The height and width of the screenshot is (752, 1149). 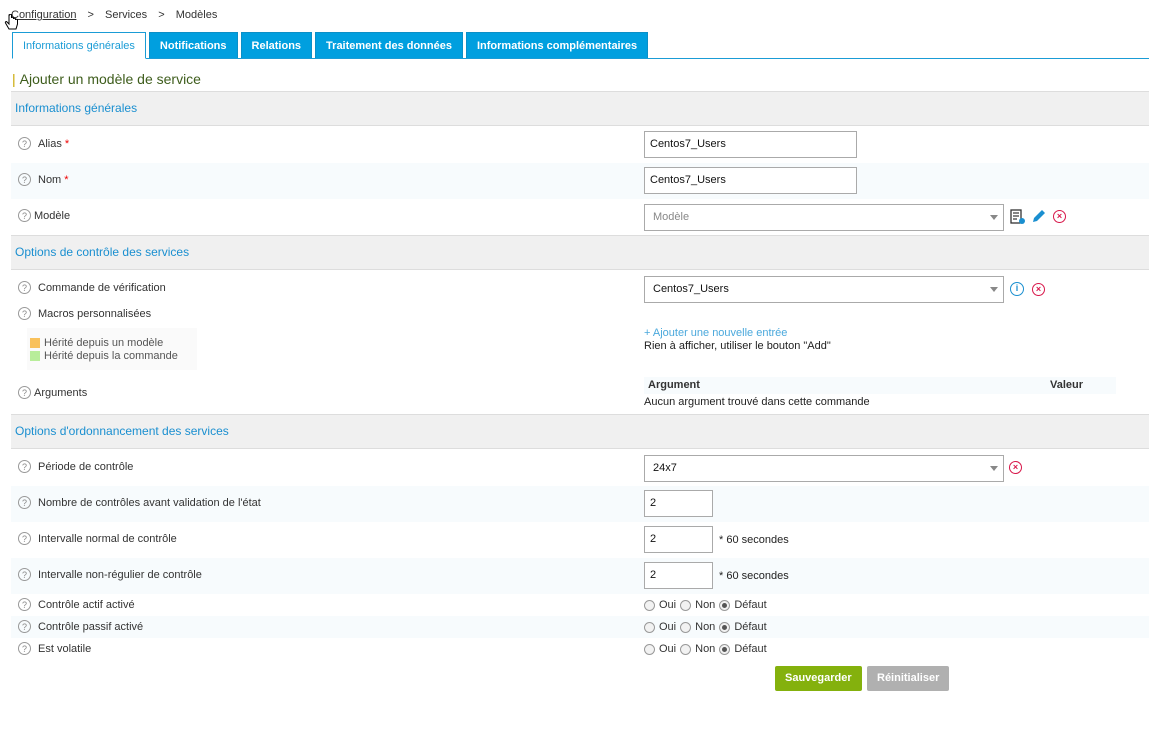 I want to click on row-volatile: ? Est volatile, so click(x=580, y=649).